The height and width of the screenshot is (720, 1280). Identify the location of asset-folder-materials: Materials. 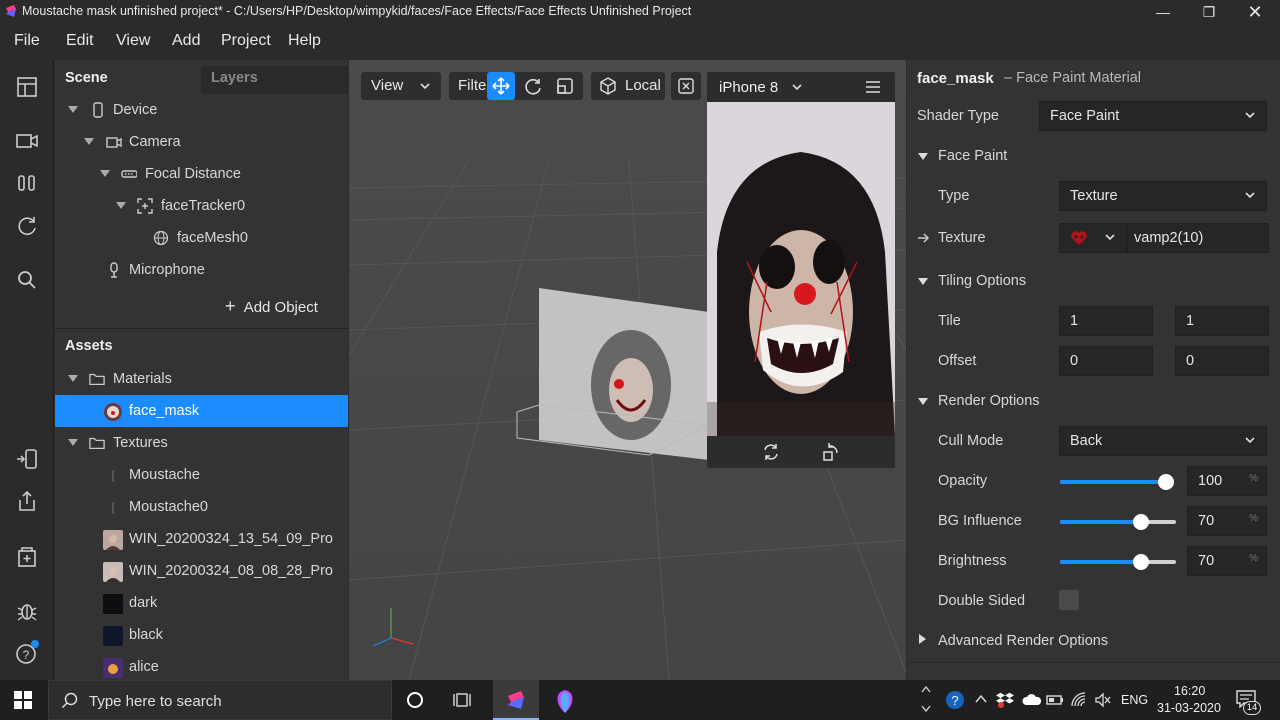
(201, 379).